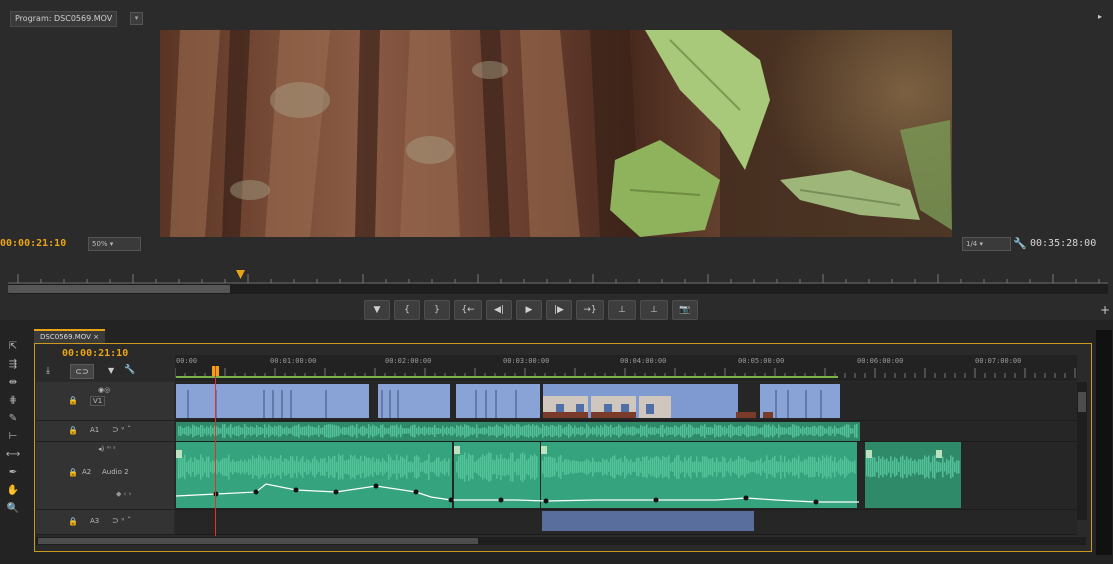 The width and height of the screenshot is (1113, 564). What do you see at coordinates (111, 370) in the screenshot?
I see `add-marker-icon: ▼` at bounding box center [111, 370].